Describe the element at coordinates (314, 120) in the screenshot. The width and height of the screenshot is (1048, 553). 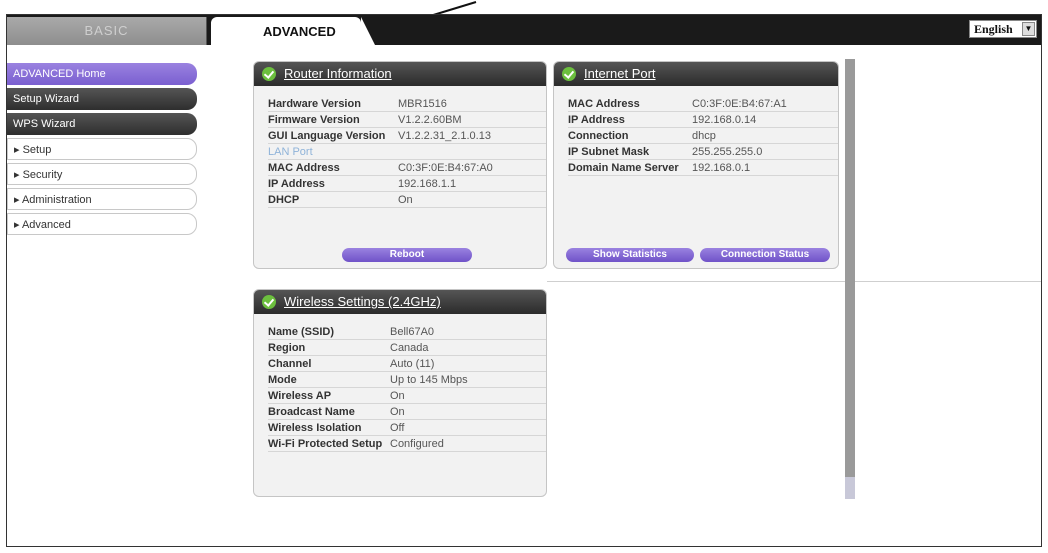
I see `info-key: Firmware Version` at that location.